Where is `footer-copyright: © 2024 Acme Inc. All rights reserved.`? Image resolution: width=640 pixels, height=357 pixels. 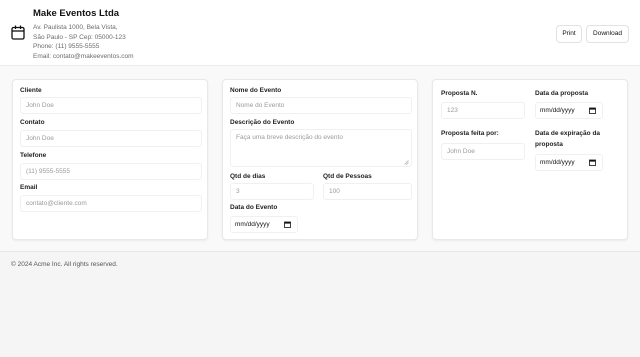 footer-copyright: © 2024 Acme Inc. All rights reserved. is located at coordinates (64, 264).